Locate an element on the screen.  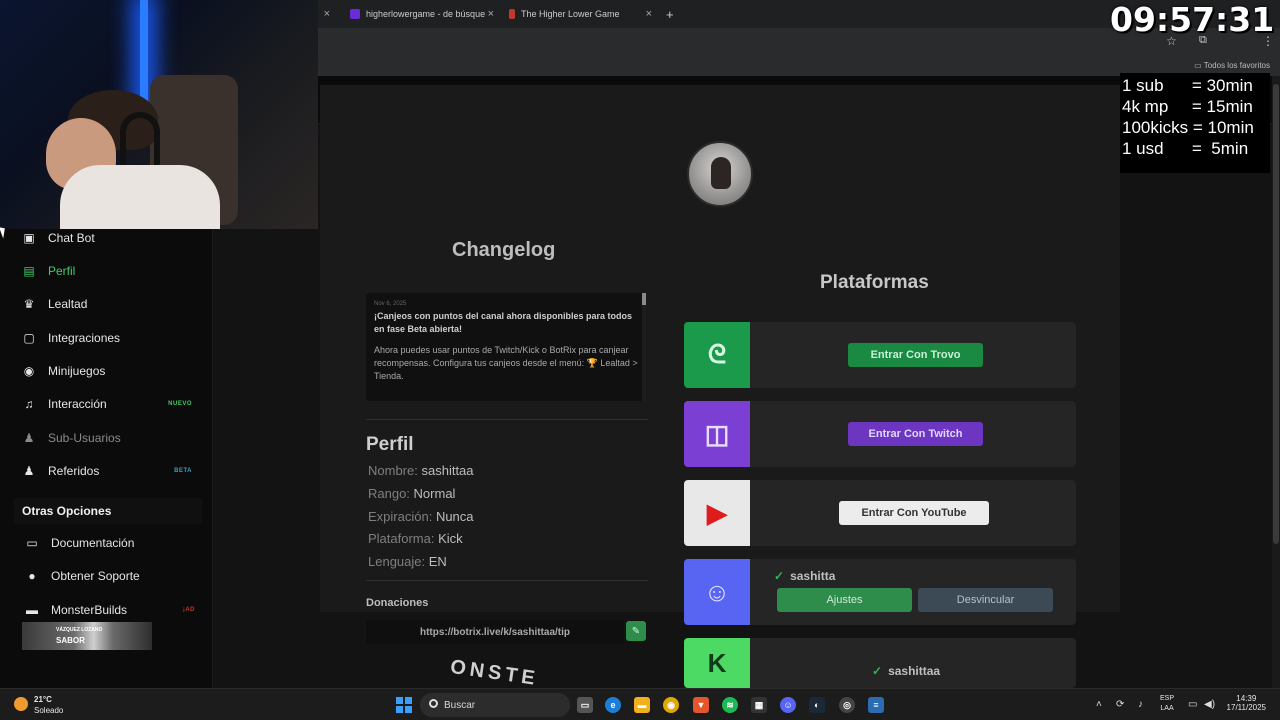
obs-icon: ◎ is located at coordinates (847, 705).